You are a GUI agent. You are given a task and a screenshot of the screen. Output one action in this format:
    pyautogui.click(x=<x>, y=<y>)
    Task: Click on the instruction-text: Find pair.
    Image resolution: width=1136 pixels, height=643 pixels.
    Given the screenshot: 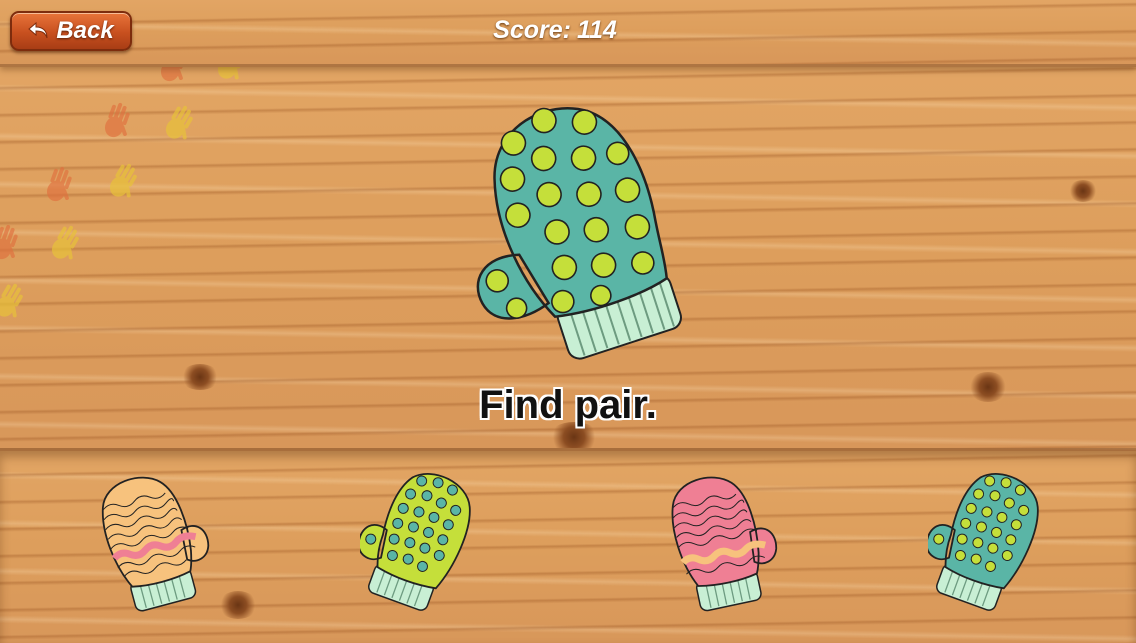 What is the action you would take?
    pyautogui.click(x=568, y=405)
    